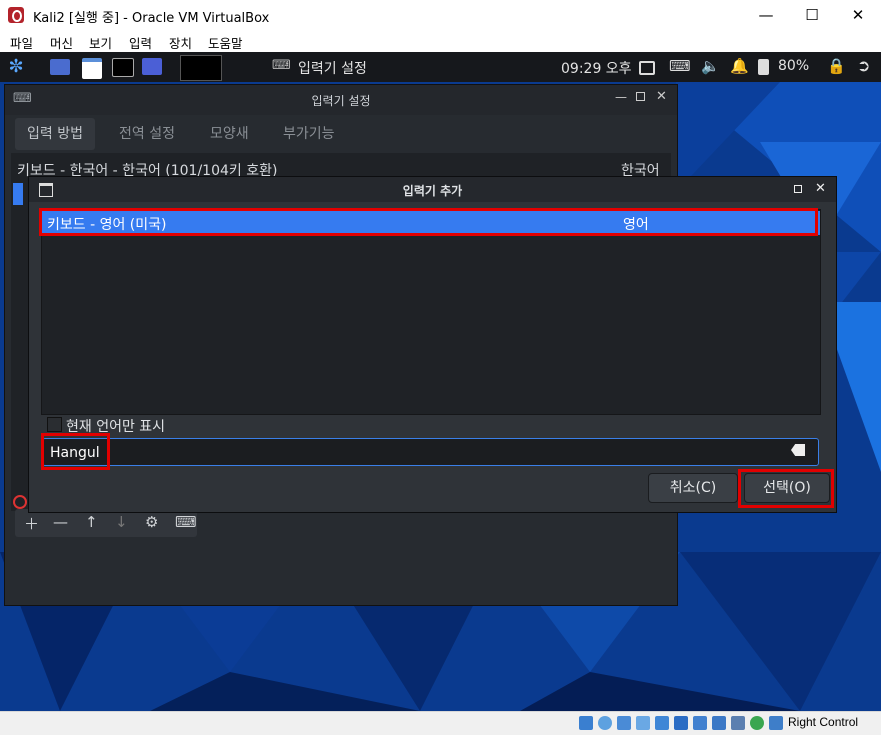 The image size is (881, 735). I want to click on logout-icon: ➲, so click(863, 65).